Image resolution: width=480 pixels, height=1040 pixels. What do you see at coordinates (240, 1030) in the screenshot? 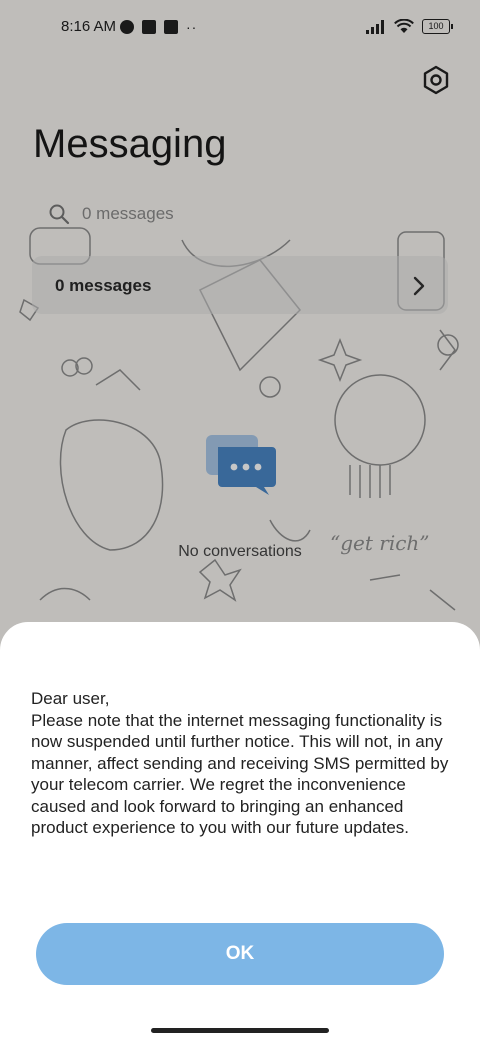
I see `home-indicator` at bounding box center [240, 1030].